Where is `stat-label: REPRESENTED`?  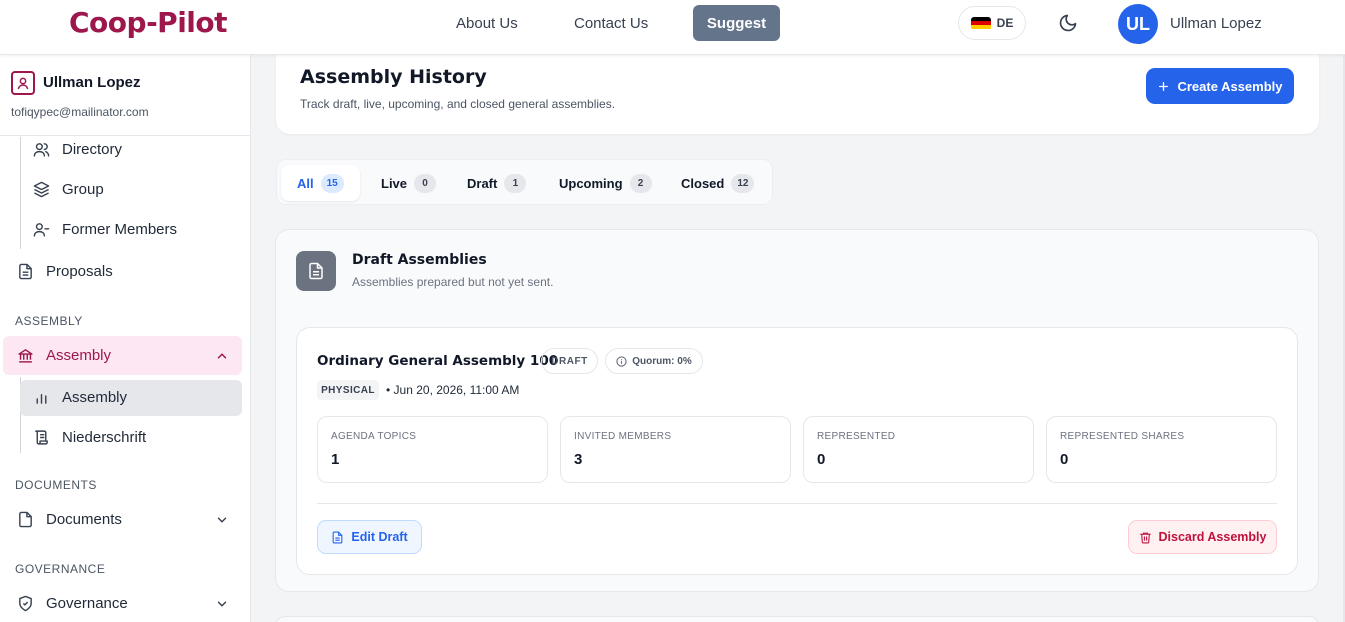
stat-label: REPRESENTED is located at coordinates (856, 436).